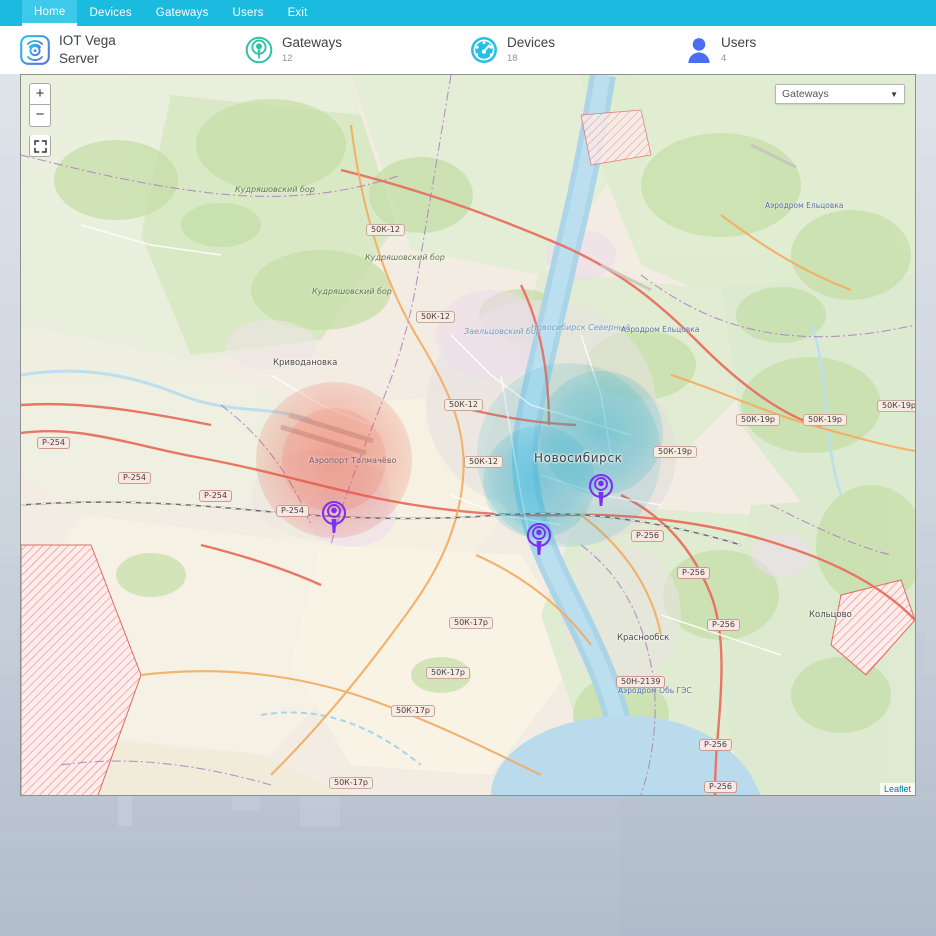  I want to click on fullscreen-button, so click(40, 146).